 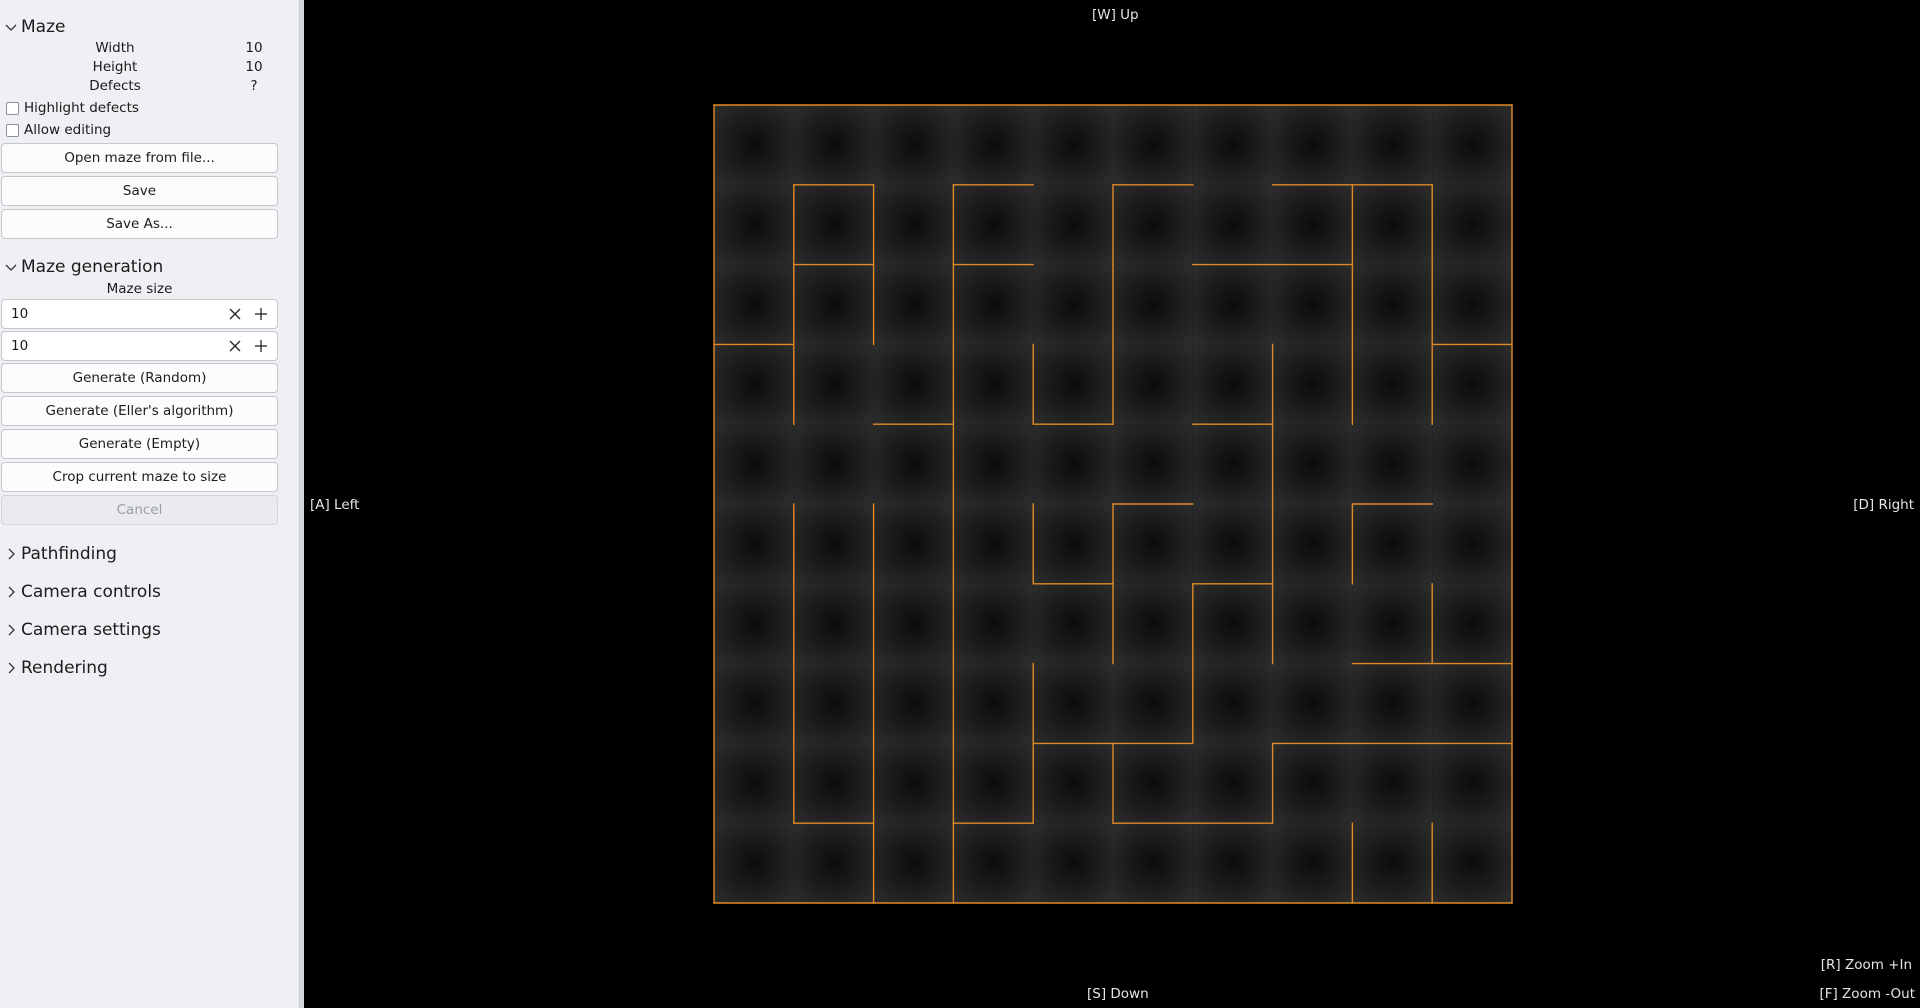 What do you see at coordinates (12, 130) in the screenshot?
I see `allow-editing-checkbox` at bounding box center [12, 130].